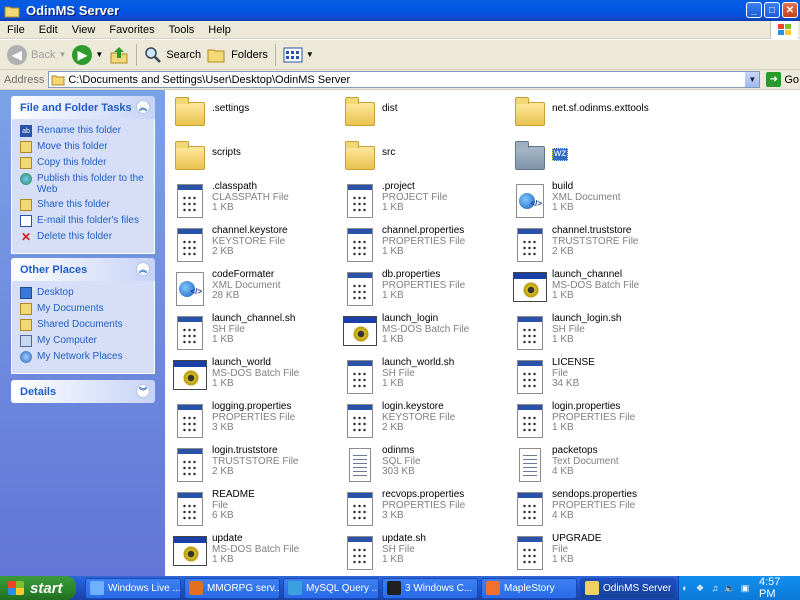 This screenshot has height=600, width=800. I want to click on email-files-link: E-mail this folder's files, so click(87, 221).